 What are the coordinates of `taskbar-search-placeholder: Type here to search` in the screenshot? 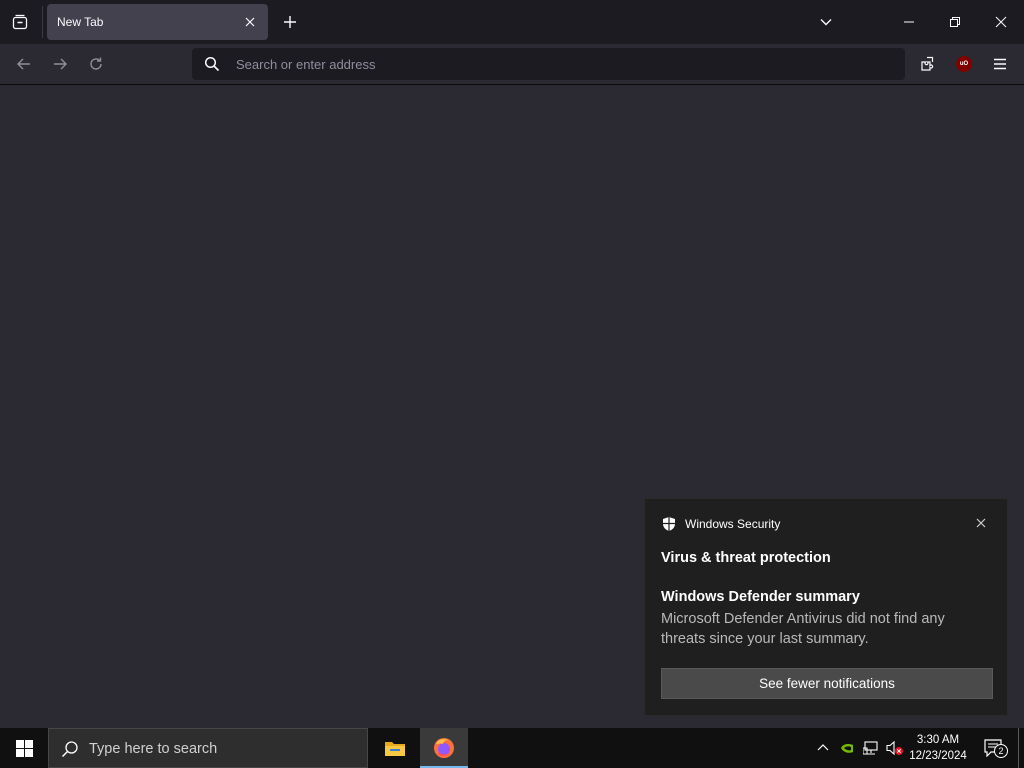 It's located at (153, 749).